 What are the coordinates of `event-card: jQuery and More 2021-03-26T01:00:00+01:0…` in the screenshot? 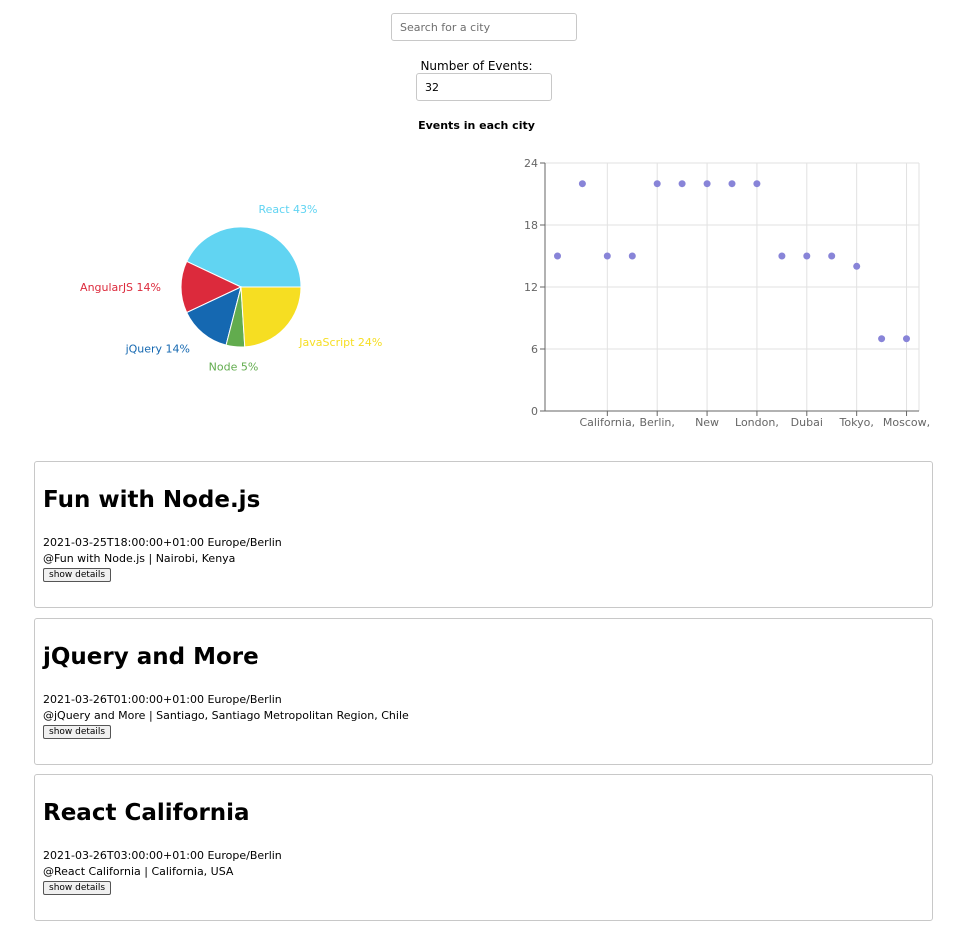 It's located at (483, 691).